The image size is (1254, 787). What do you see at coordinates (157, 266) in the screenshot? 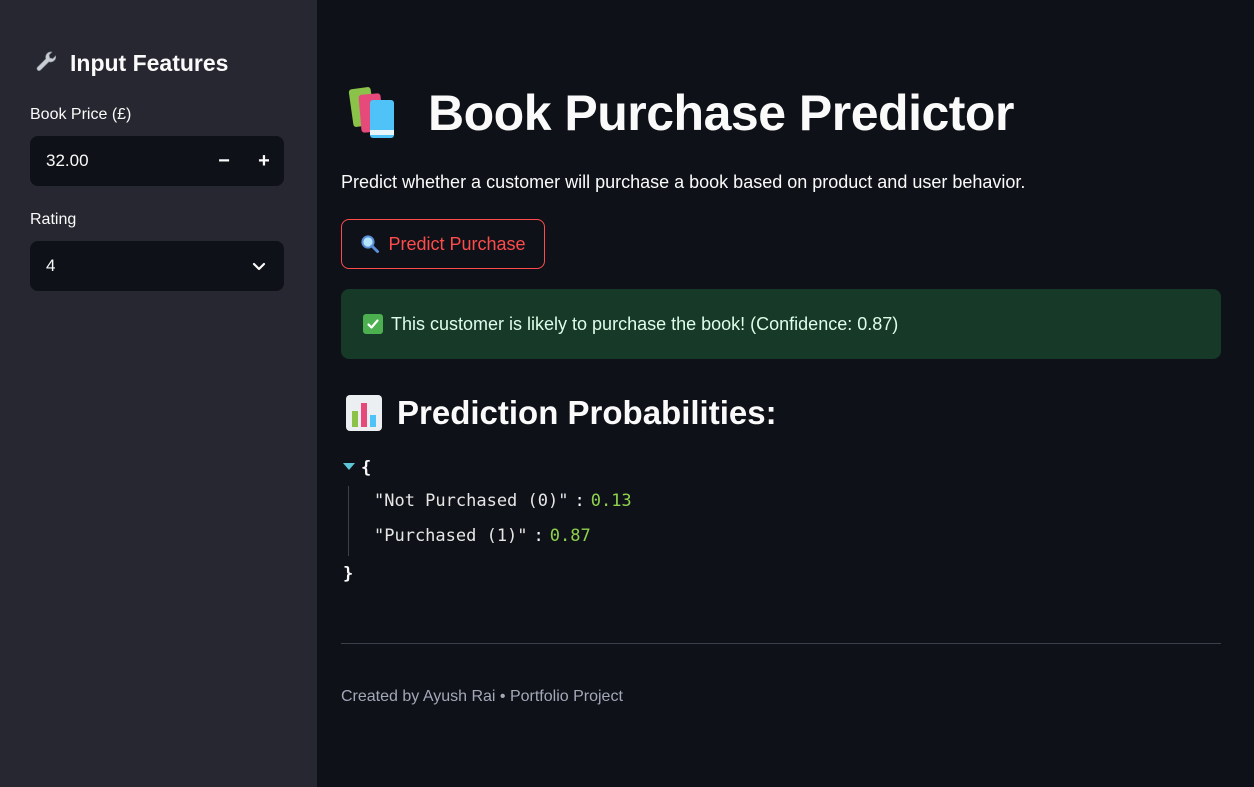
I see `rating-select: 4` at bounding box center [157, 266].